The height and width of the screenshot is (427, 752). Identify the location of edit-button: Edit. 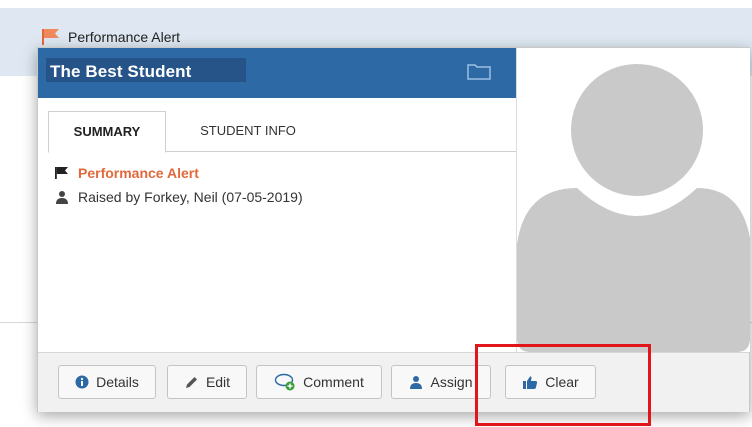
(207, 382).